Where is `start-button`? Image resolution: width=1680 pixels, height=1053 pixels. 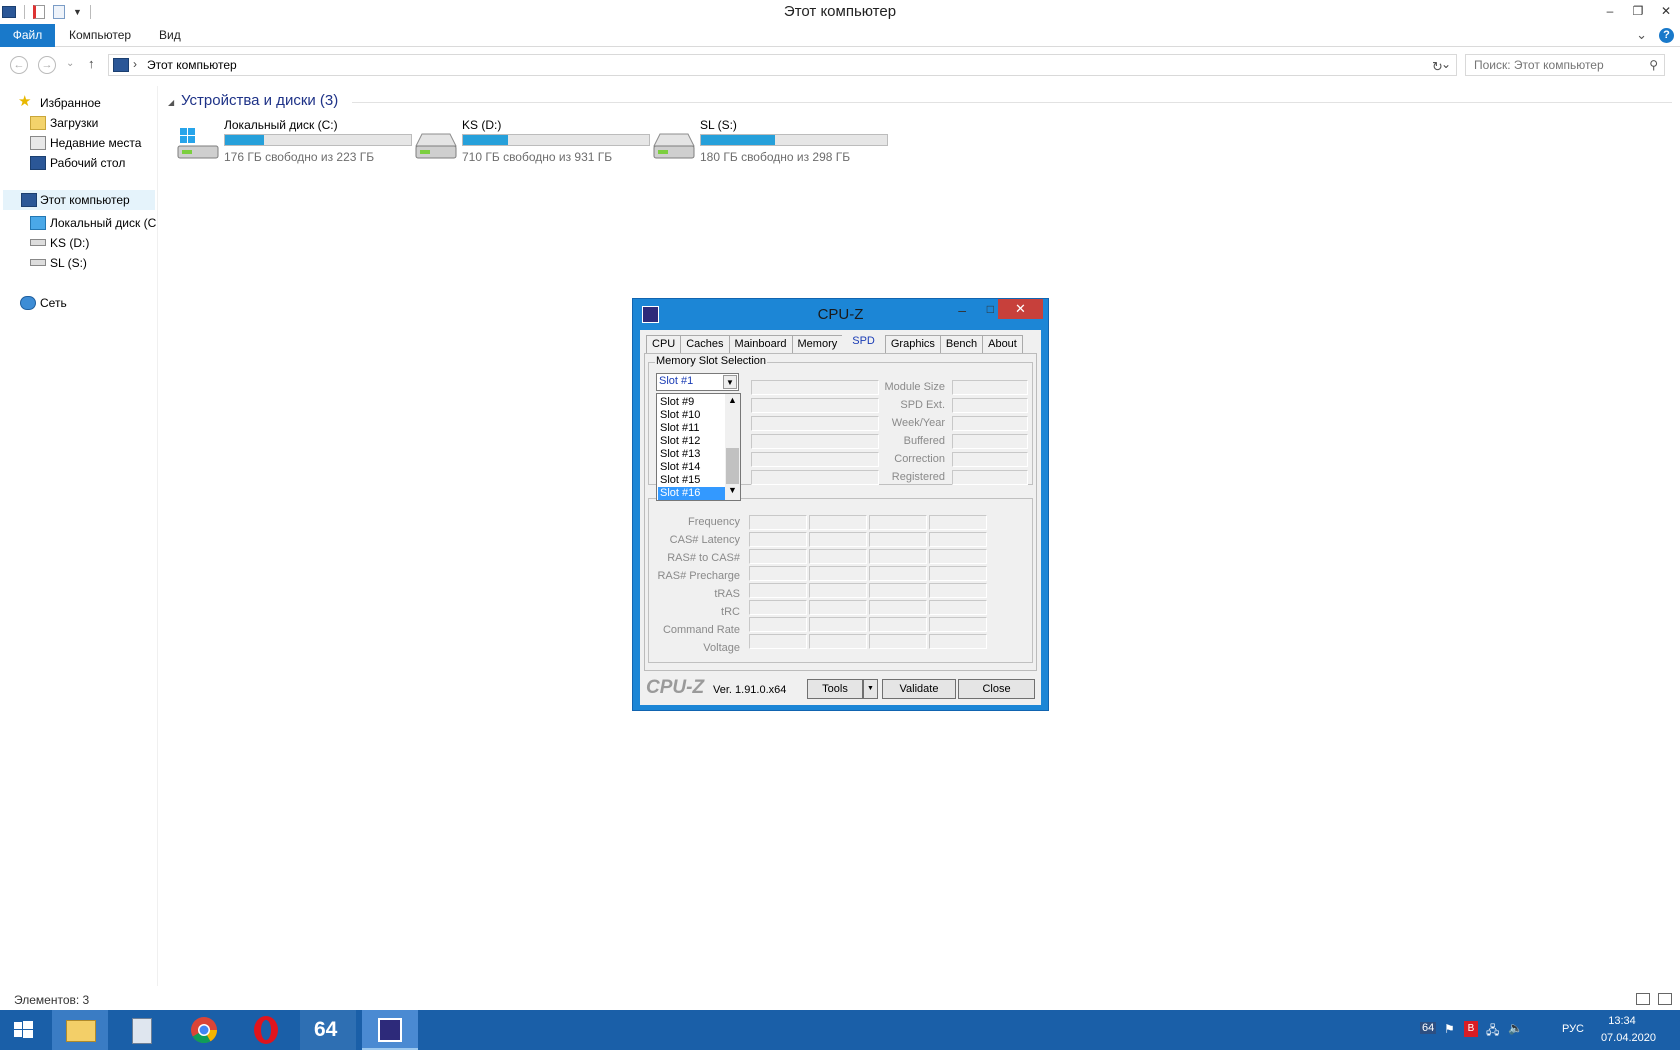 start-button is located at coordinates (24, 1030).